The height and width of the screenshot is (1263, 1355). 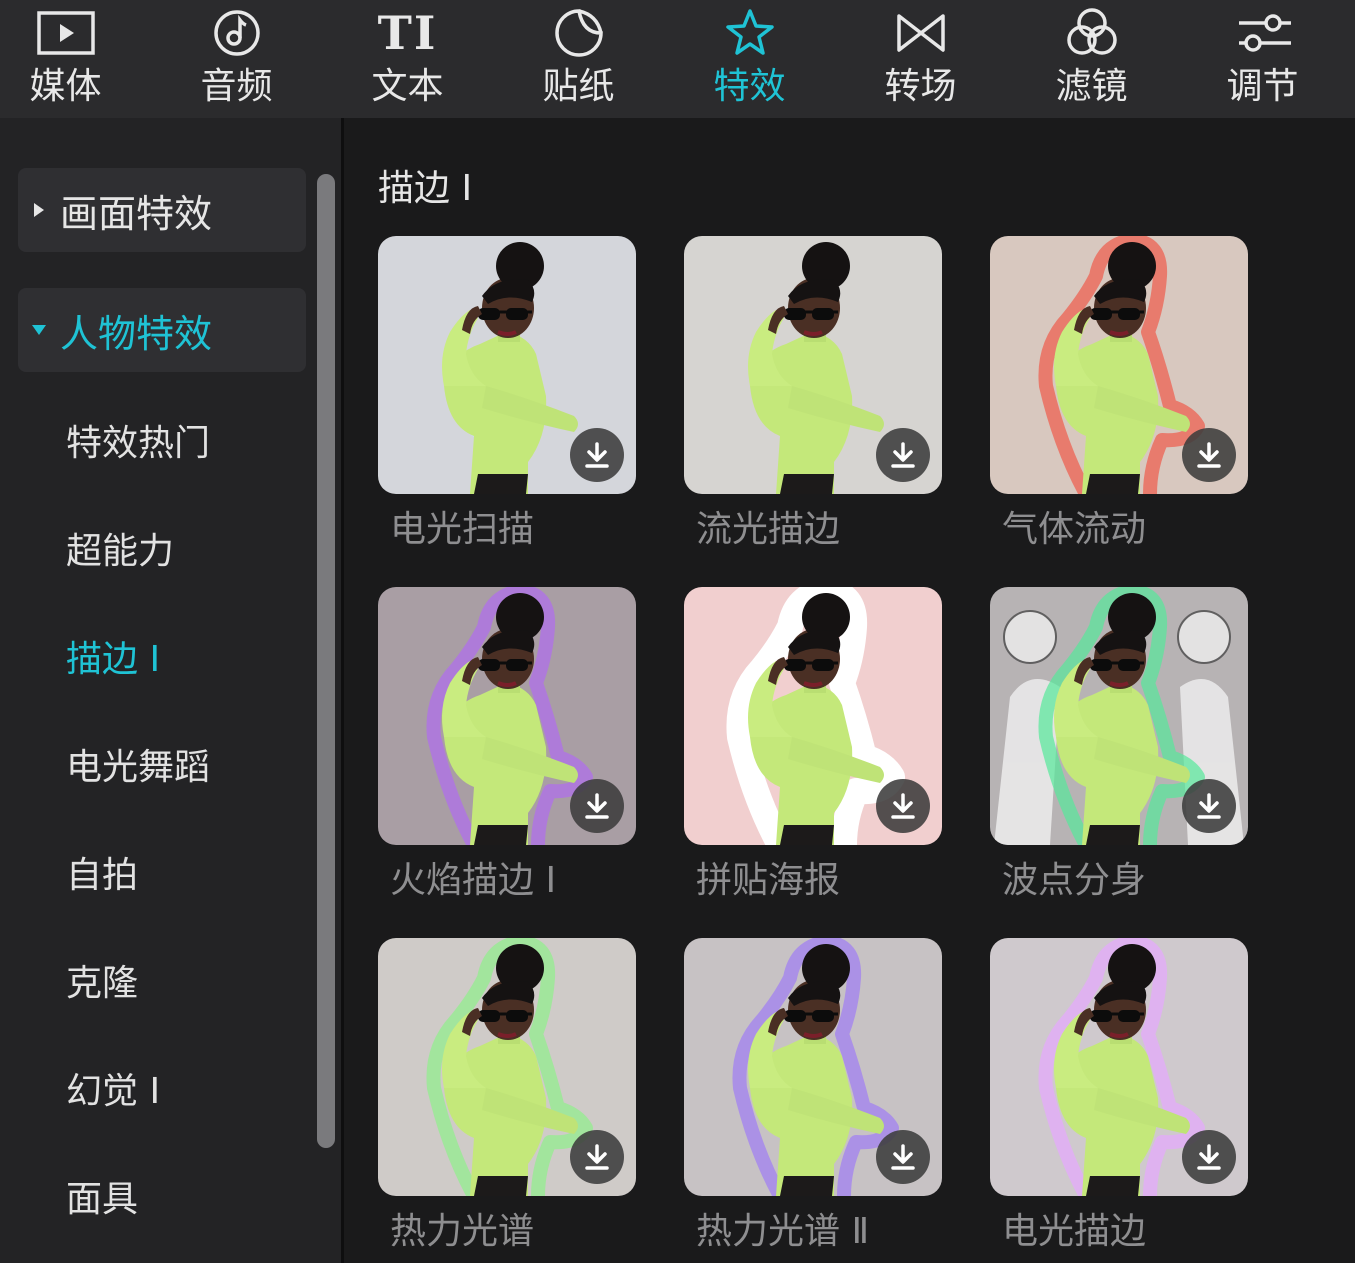 I want to click on category-person-effects: 人物特效, so click(x=162, y=330).